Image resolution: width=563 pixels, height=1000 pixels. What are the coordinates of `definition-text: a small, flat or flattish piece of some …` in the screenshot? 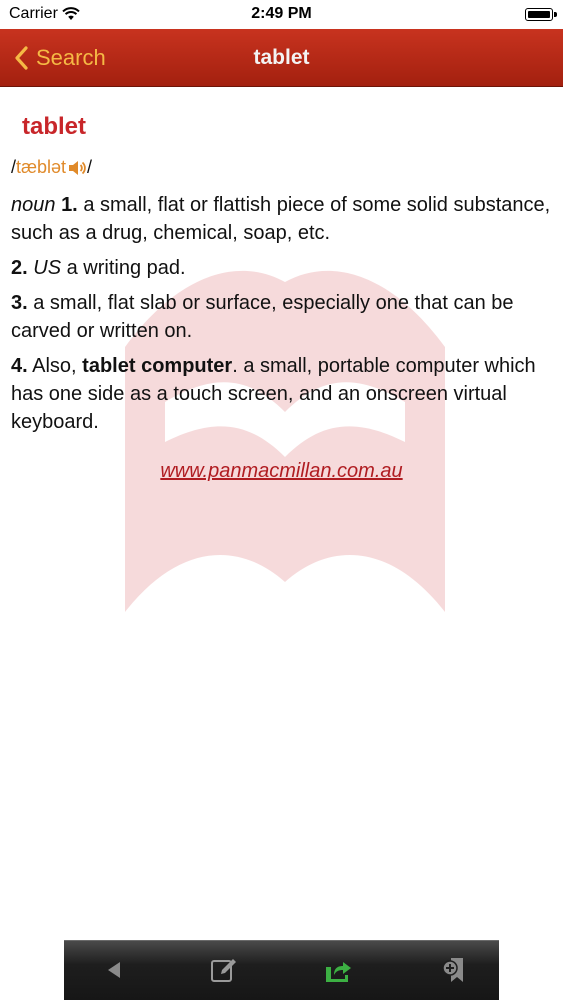 It's located at (281, 219).